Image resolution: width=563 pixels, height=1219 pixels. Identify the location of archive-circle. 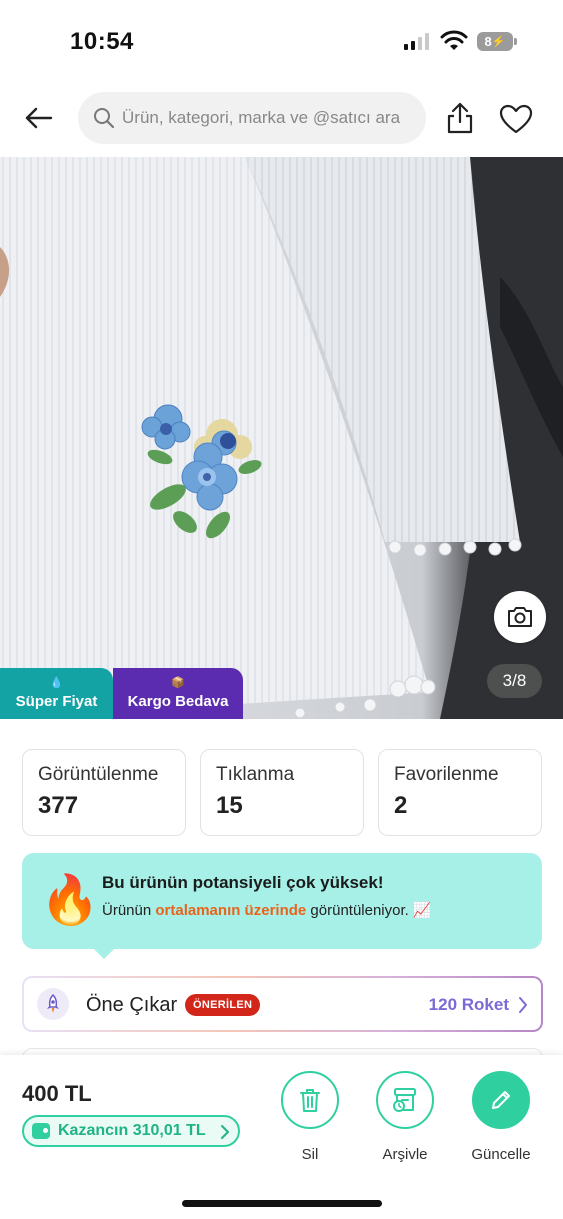
(405, 1100).